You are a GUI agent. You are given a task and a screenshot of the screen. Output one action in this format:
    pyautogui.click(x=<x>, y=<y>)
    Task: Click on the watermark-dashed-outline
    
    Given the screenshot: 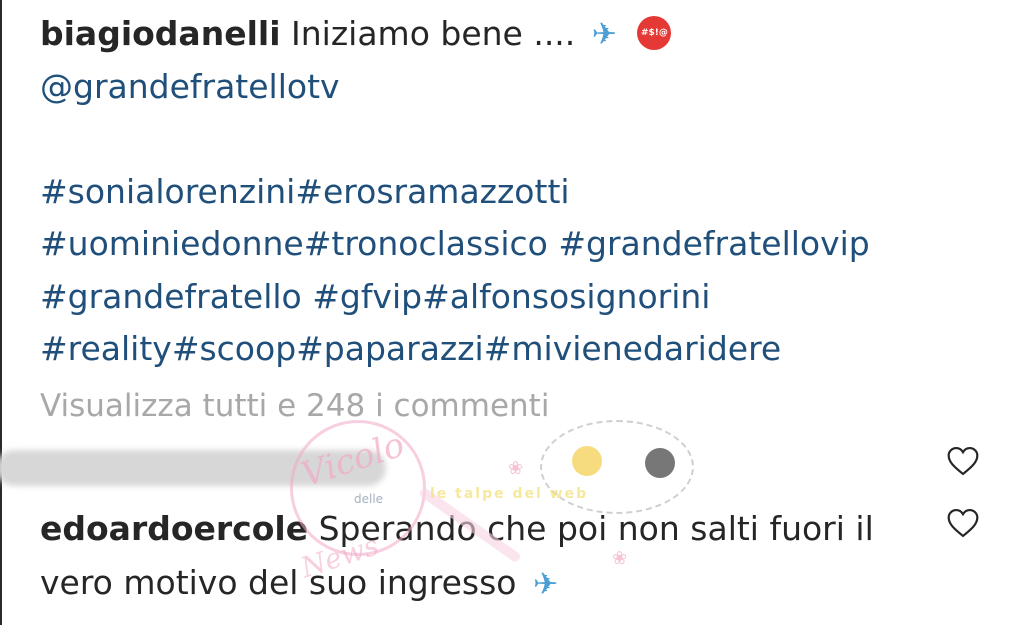 What is the action you would take?
    pyautogui.click(x=617, y=467)
    